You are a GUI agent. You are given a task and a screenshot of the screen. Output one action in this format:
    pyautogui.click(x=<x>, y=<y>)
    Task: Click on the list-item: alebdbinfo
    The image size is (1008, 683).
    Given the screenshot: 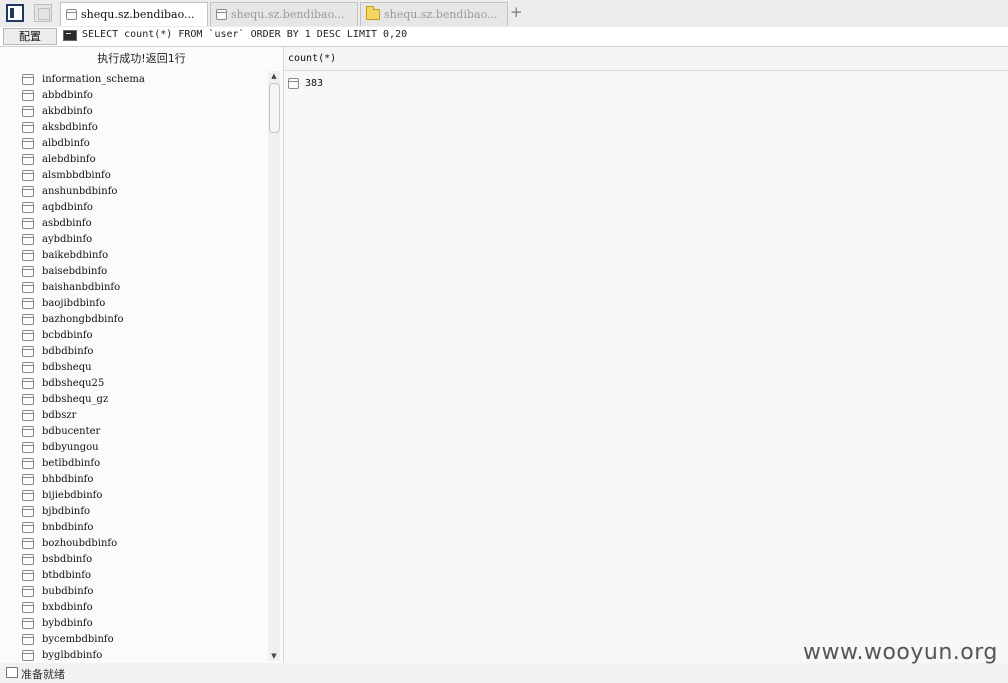 What is the action you would take?
    pyautogui.click(x=83, y=159)
    